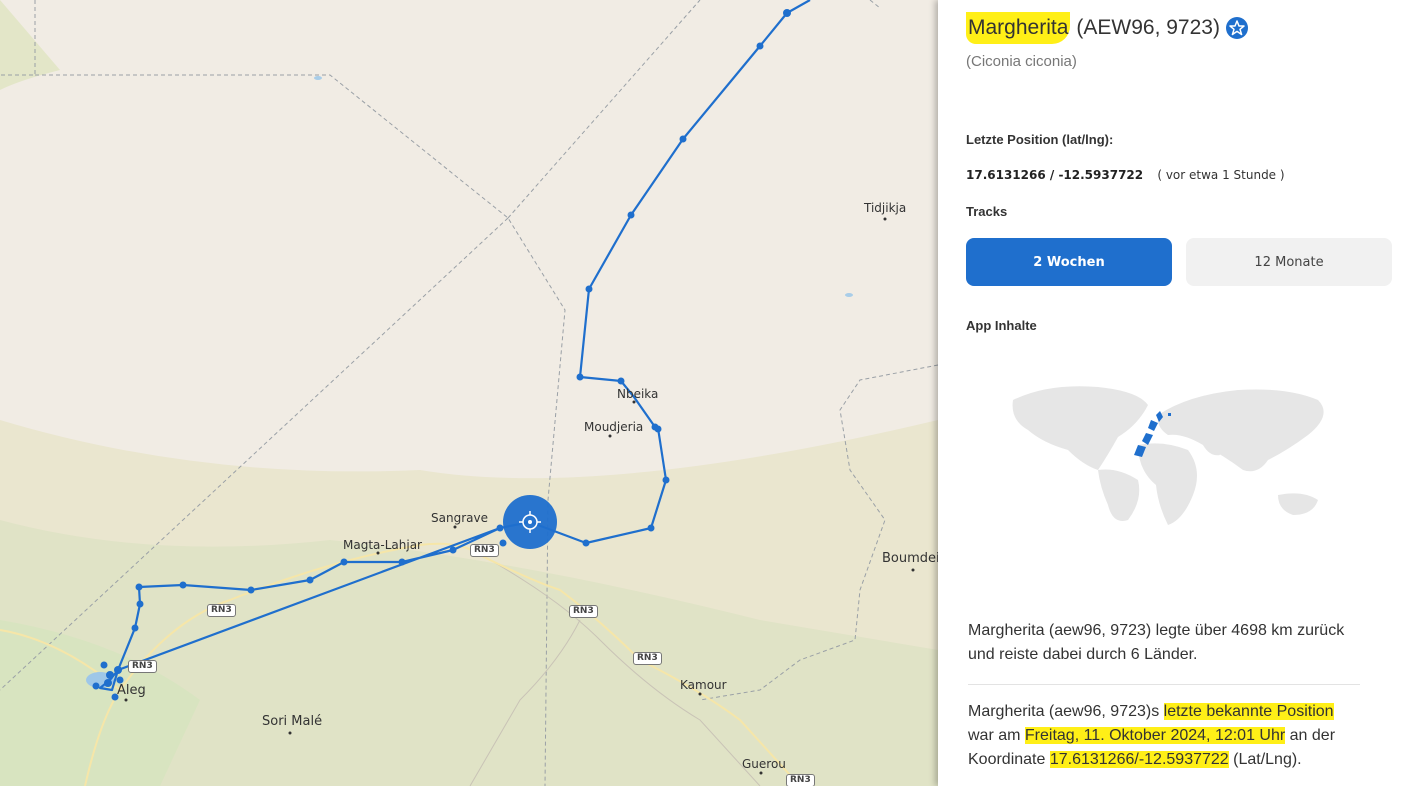  I want to click on current-position-marker, so click(530, 522).